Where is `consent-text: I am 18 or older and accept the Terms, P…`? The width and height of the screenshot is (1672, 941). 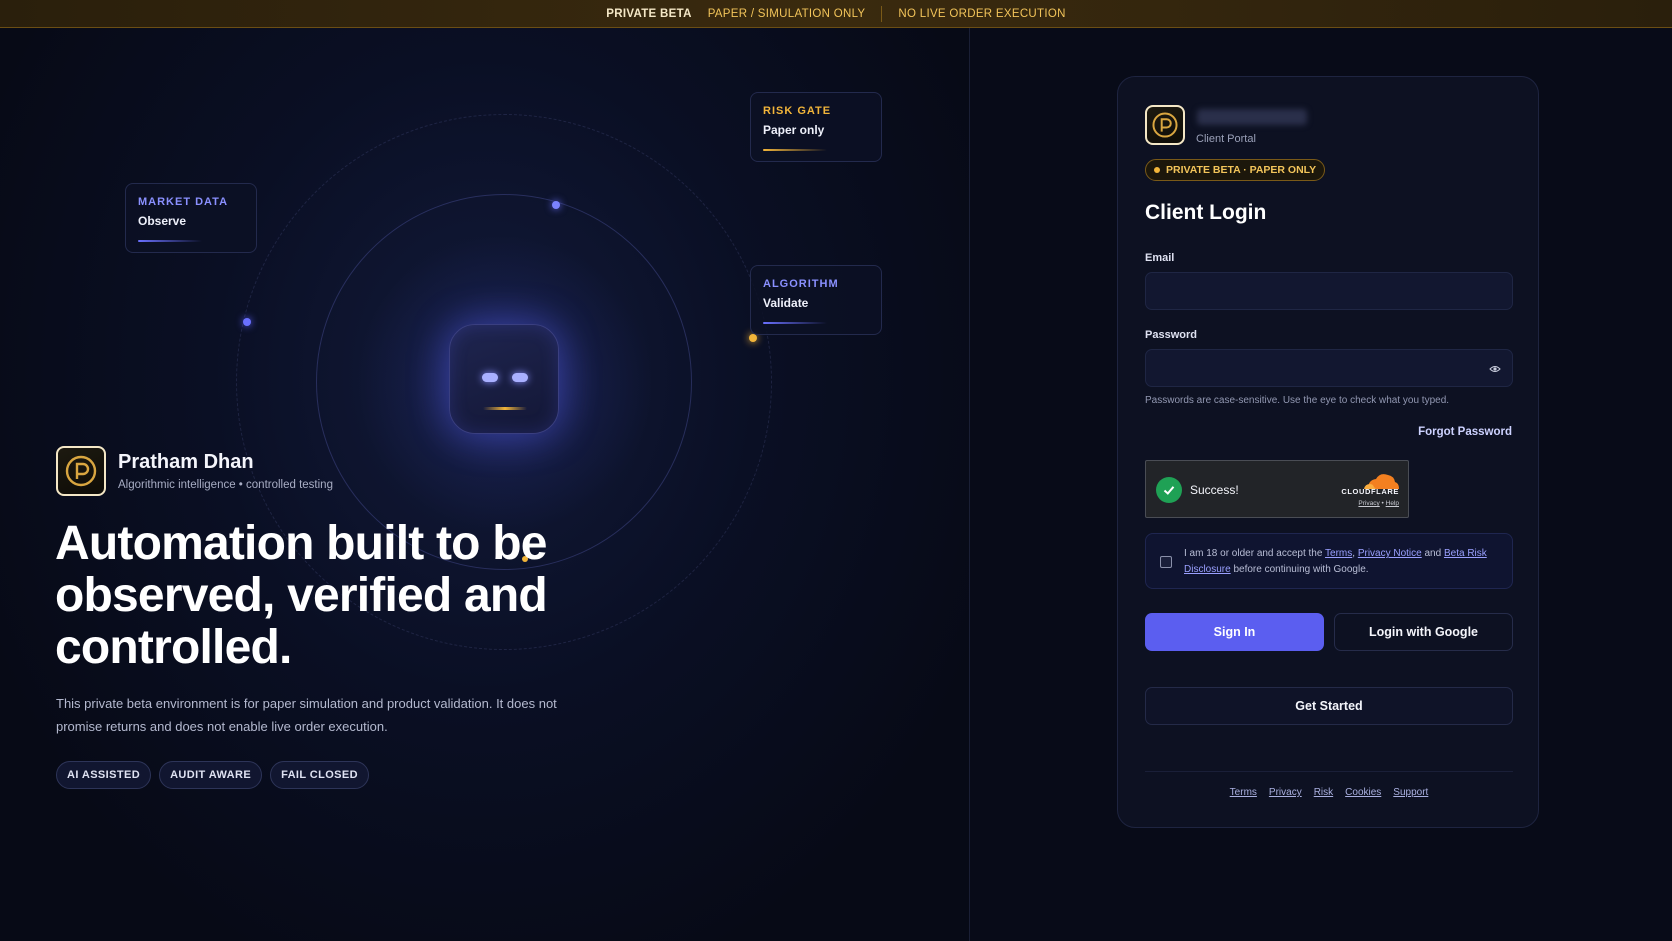
consent-text: I am 18 or older and accept the Terms, P… is located at coordinates (1343, 562).